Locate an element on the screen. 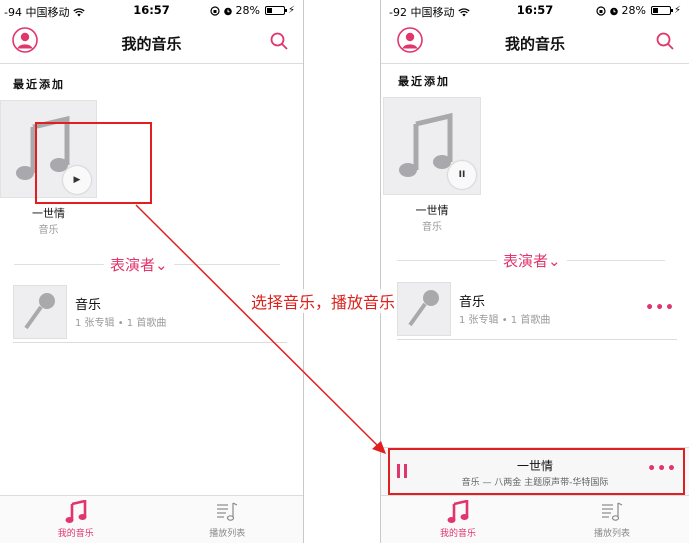 Image resolution: width=689 pixels, height=543 pixels. album-artwork: II is located at coordinates (432, 146).